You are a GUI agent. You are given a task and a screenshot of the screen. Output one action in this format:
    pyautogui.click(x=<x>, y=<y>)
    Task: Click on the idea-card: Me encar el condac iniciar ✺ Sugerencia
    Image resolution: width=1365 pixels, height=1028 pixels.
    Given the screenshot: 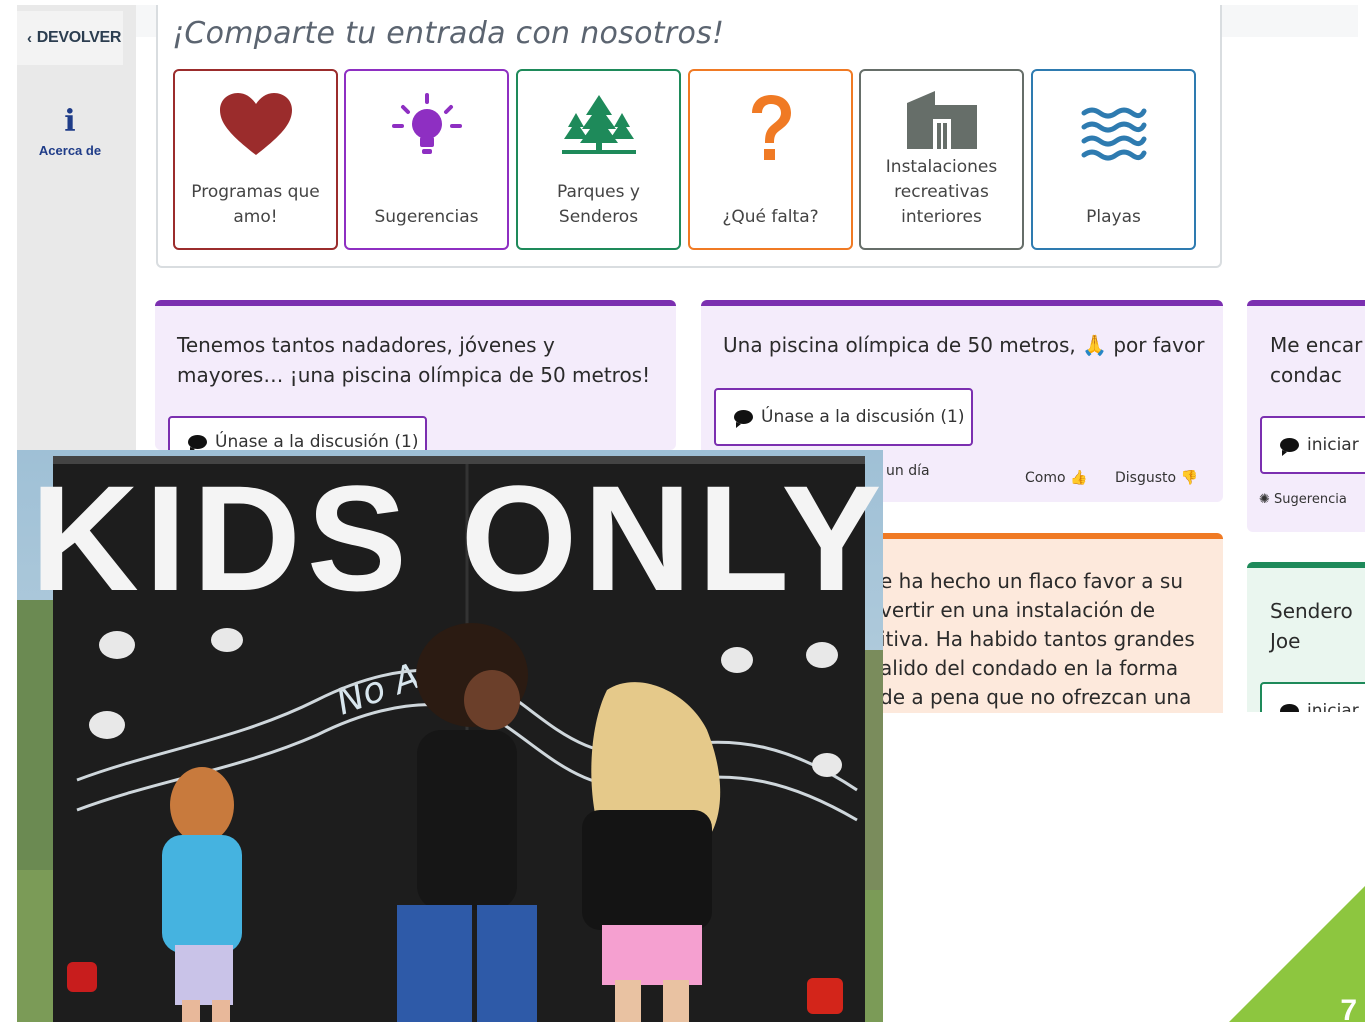 What is the action you would take?
    pyautogui.click(x=1306, y=416)
    